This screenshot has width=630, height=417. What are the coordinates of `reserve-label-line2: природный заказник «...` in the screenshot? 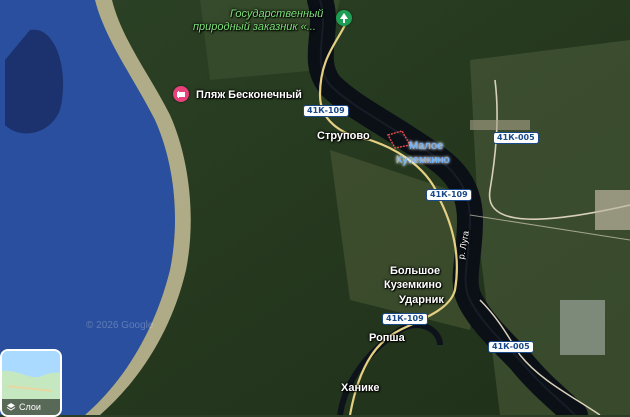 It's located at (254, 27).